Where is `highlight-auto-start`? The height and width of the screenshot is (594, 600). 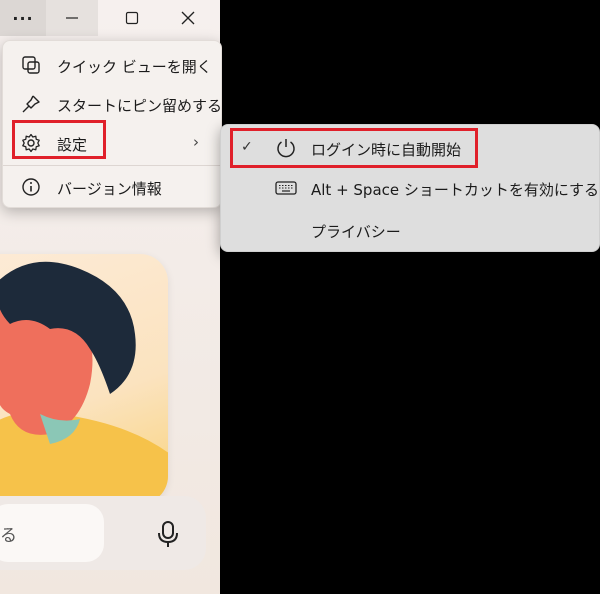
highlight-auto-start is located at coordinates (354, 148).